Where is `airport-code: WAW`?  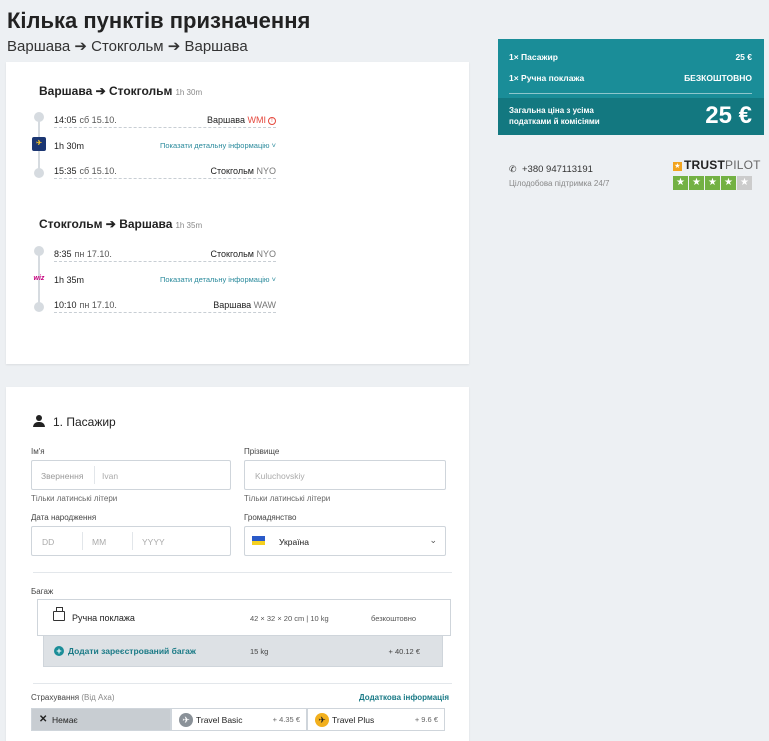 airport-code: WAW is located at coordinates (264, 305).